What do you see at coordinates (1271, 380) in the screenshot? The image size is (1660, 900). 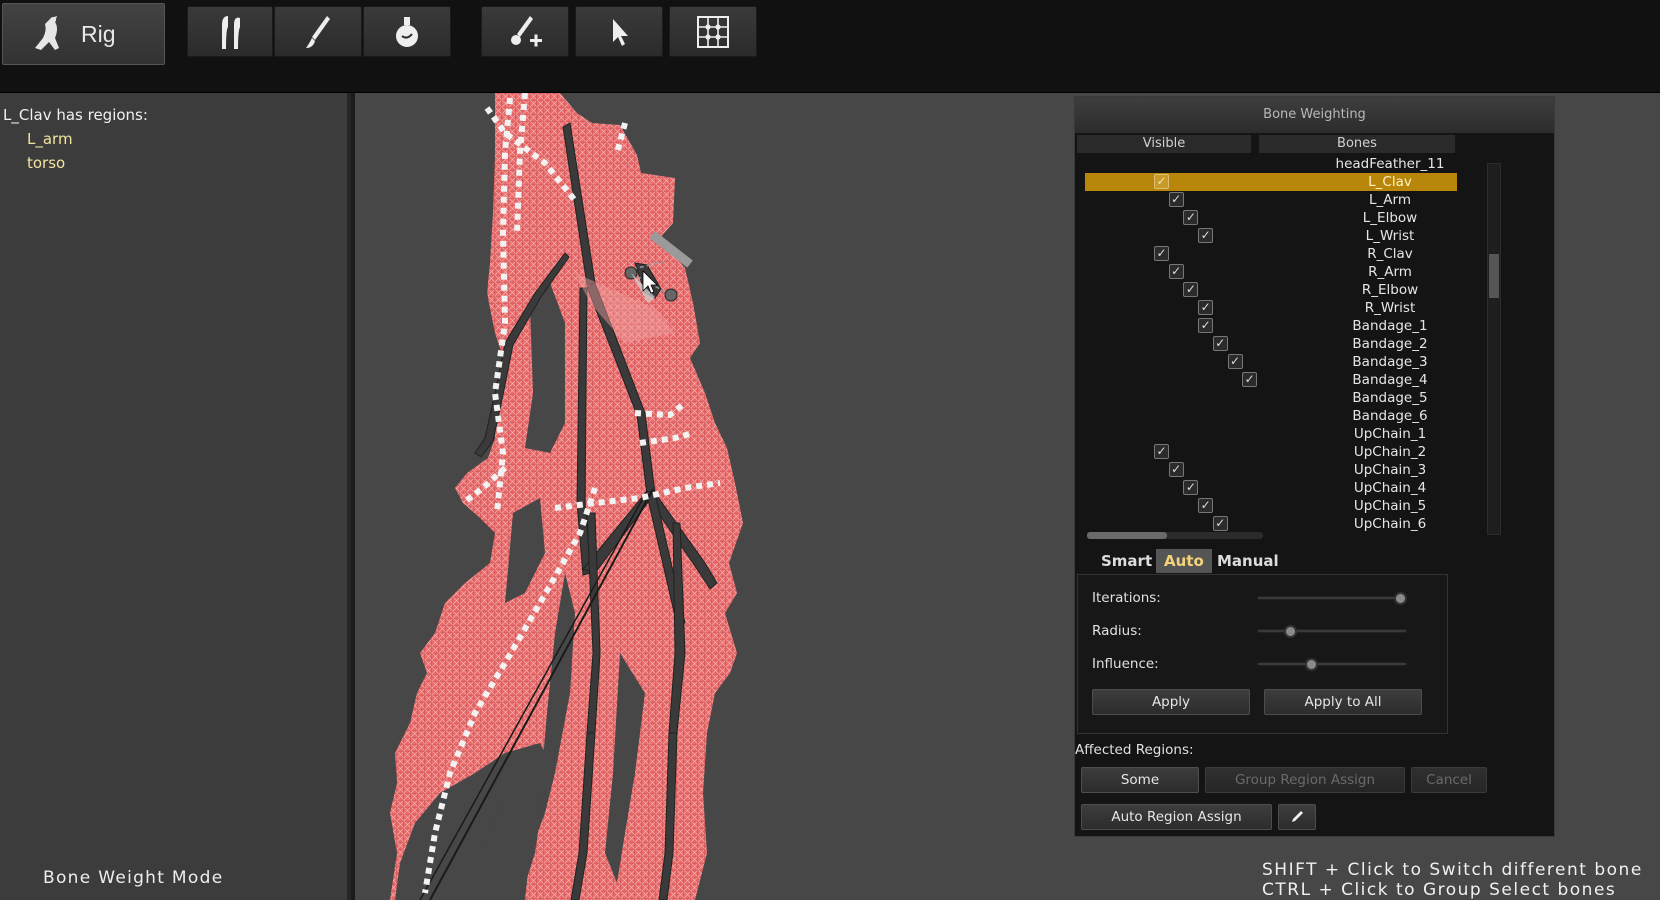 I see `bone-row: ✓ Bandage_4` at bounding box center [1271, 380].